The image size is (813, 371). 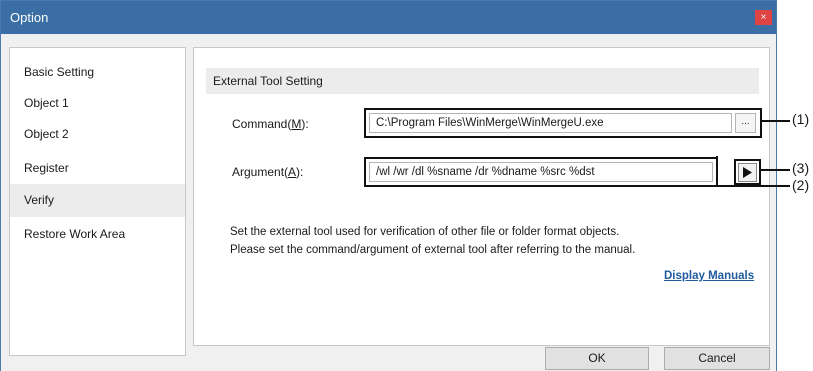 What do you see at coordinates (753, 153) in the screenshot?
I see `callout-lines` at bounding box center [753, 153].